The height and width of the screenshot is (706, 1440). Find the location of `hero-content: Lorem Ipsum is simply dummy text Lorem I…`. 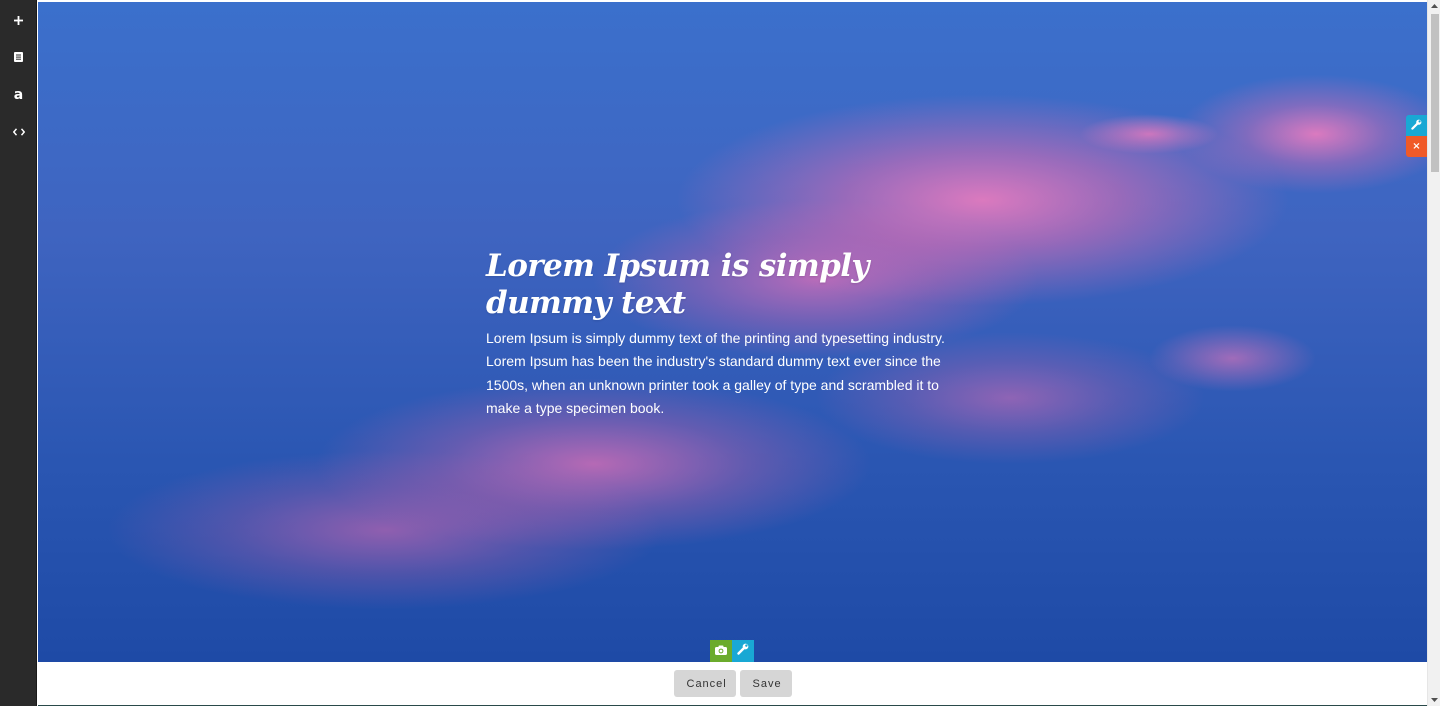

hero-content: Lorem Ipsum is simply dummy text Lorem I… is located at coordinates (726, 334).